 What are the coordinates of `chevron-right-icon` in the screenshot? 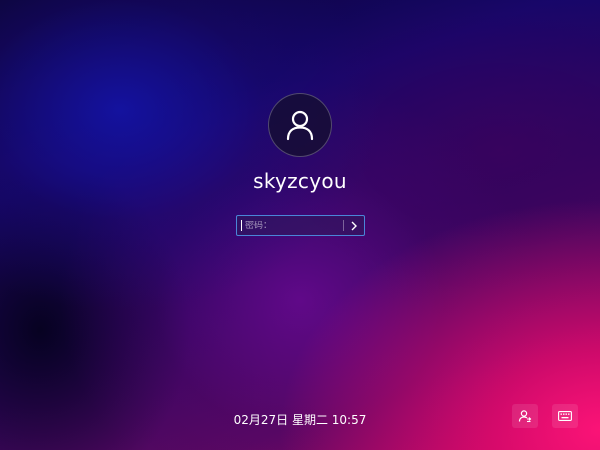 It's located at (354, 225).